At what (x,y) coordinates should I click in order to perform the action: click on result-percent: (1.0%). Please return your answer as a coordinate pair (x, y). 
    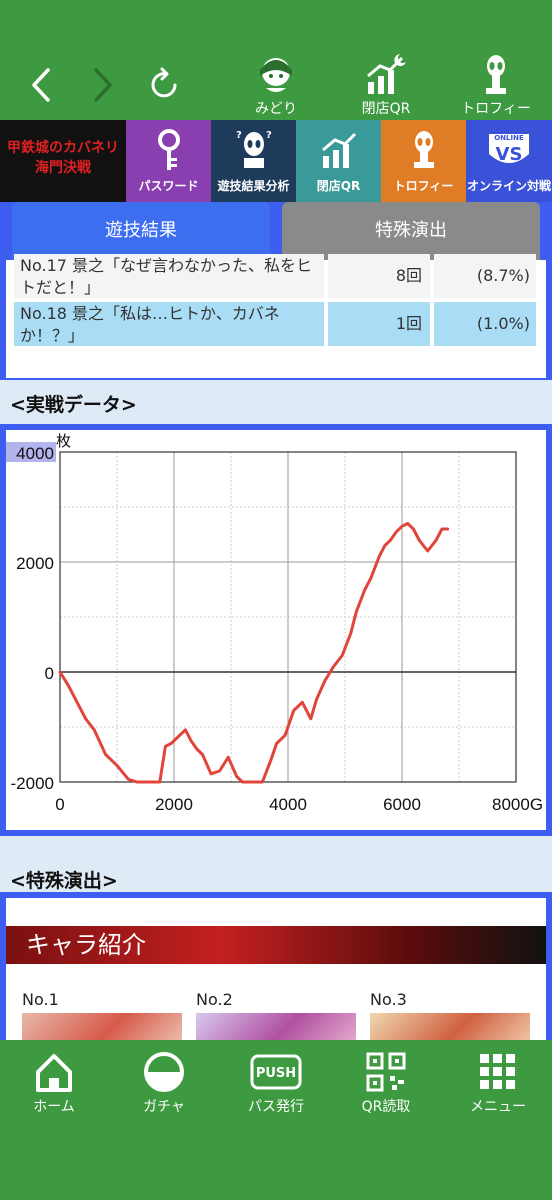
    Looking at the image, I should click on (485, 324).